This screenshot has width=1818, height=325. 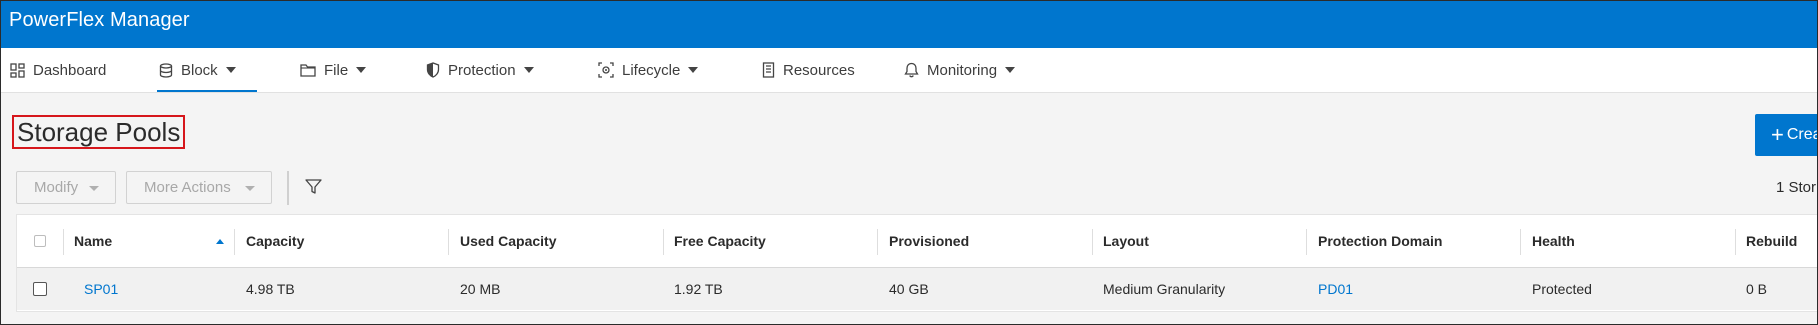 I want to click on column-header-free-capacity: Free Capacity, so click(x=720, y=241).